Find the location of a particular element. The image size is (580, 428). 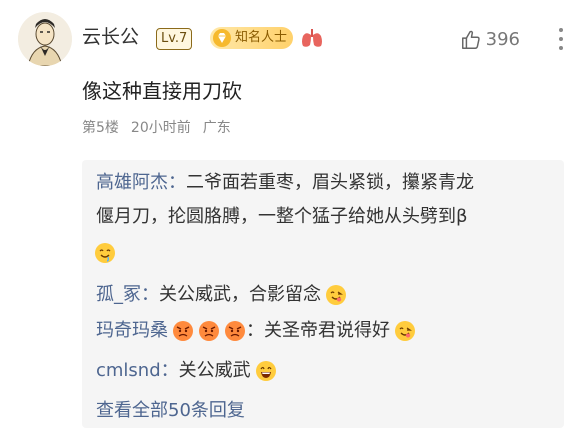

avatar is located at coordinates (45, 39).